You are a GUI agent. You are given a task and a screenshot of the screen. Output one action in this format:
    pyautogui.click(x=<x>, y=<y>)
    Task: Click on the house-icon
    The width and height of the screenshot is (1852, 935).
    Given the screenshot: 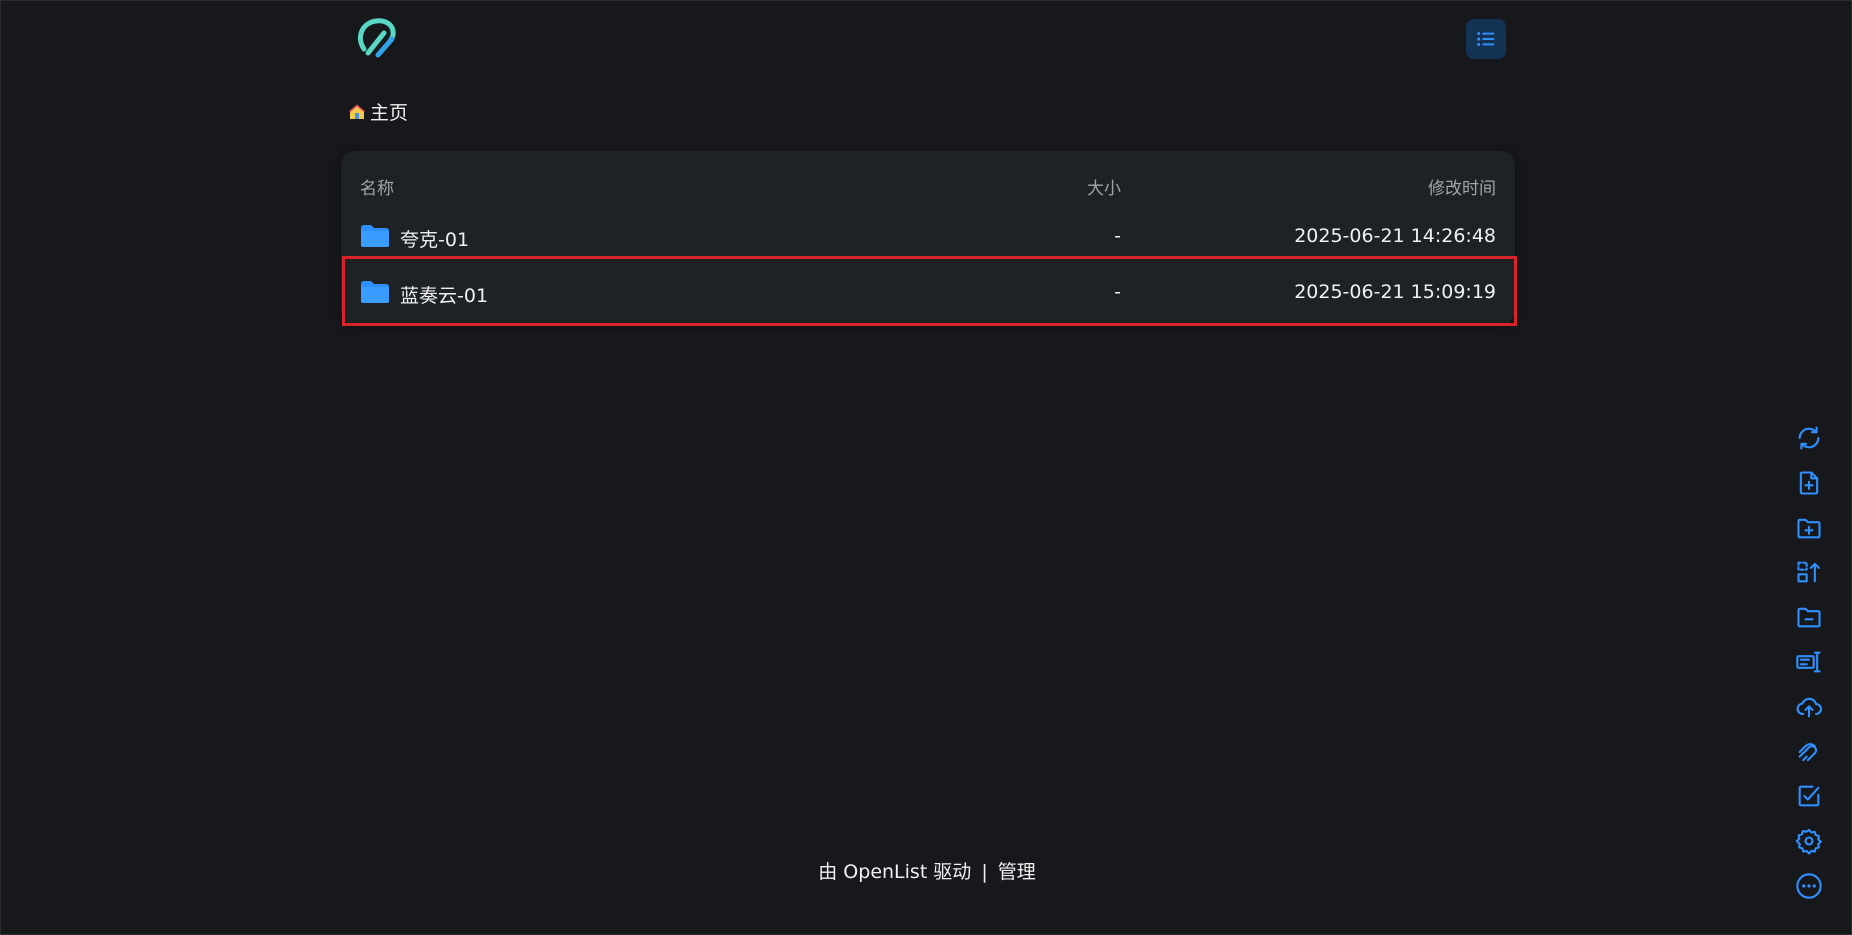 What is the action you would take?
    pyautogui.click(x=357, y=112)
    